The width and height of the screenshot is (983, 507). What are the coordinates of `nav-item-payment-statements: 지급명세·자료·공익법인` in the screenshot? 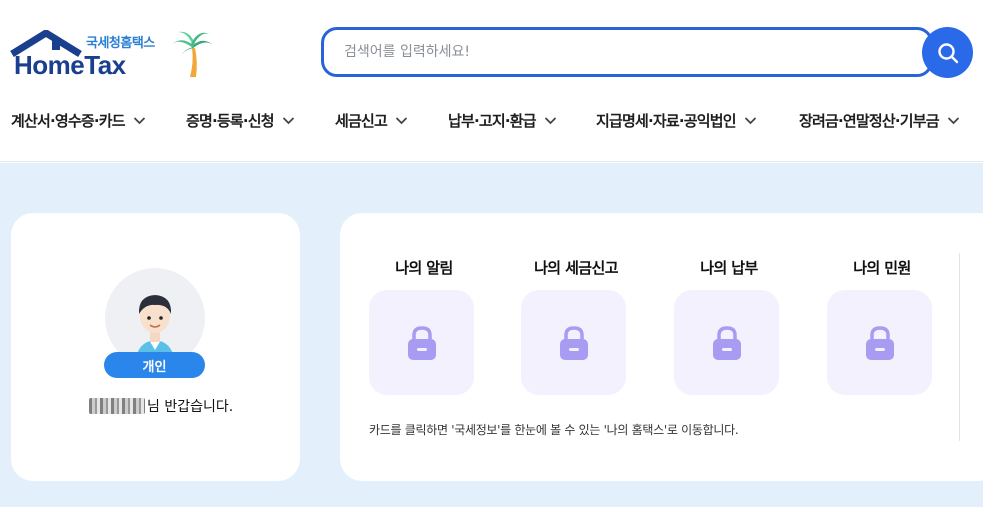 It's located at (676, 120).